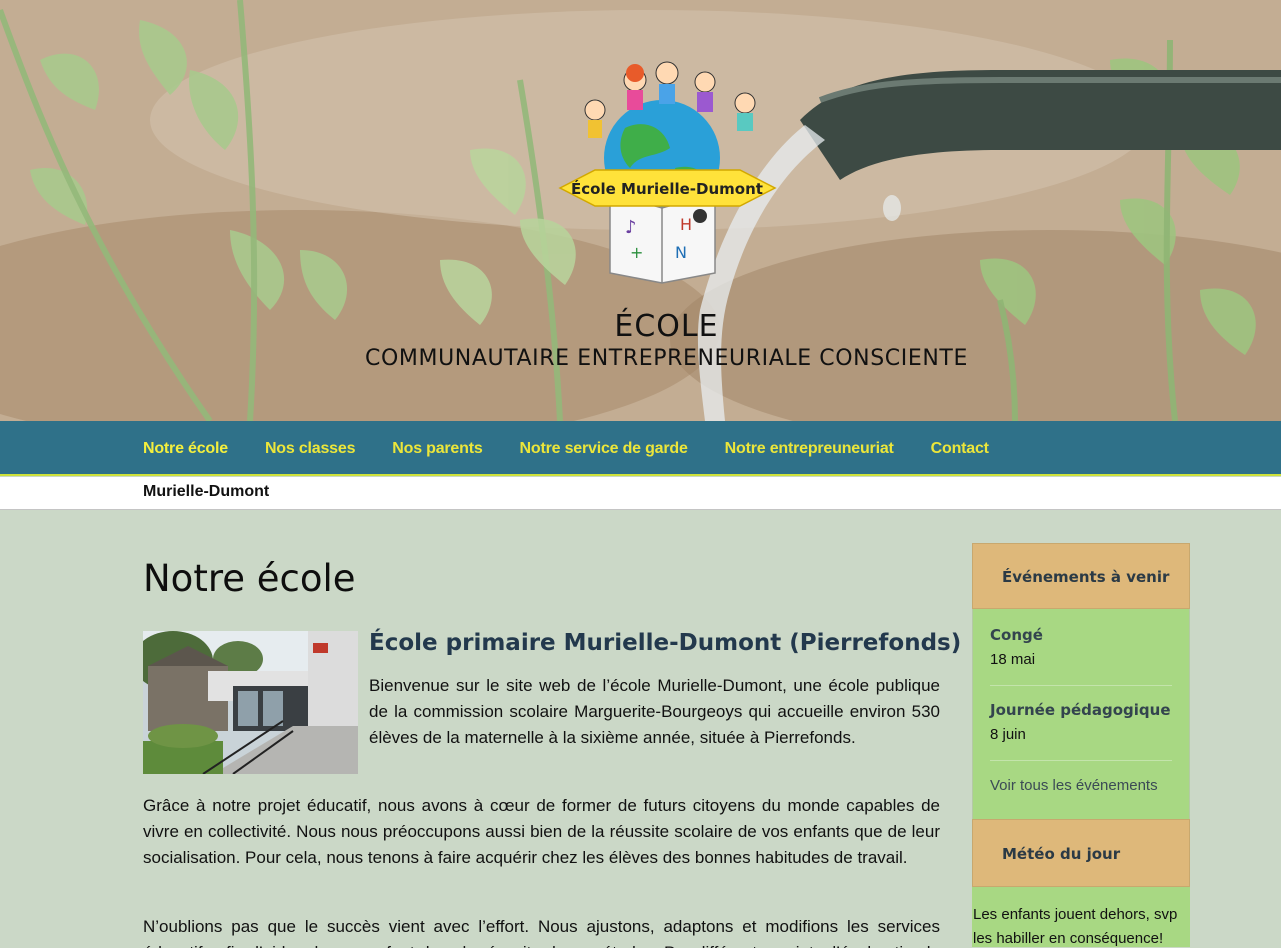 Image resolution: width=1281 pixels, height=948 pixels. What do you see at coordinates (960, 449) in the screenshot?
I see `nav-item-contact: Contact` at bounding box center [960, 449].